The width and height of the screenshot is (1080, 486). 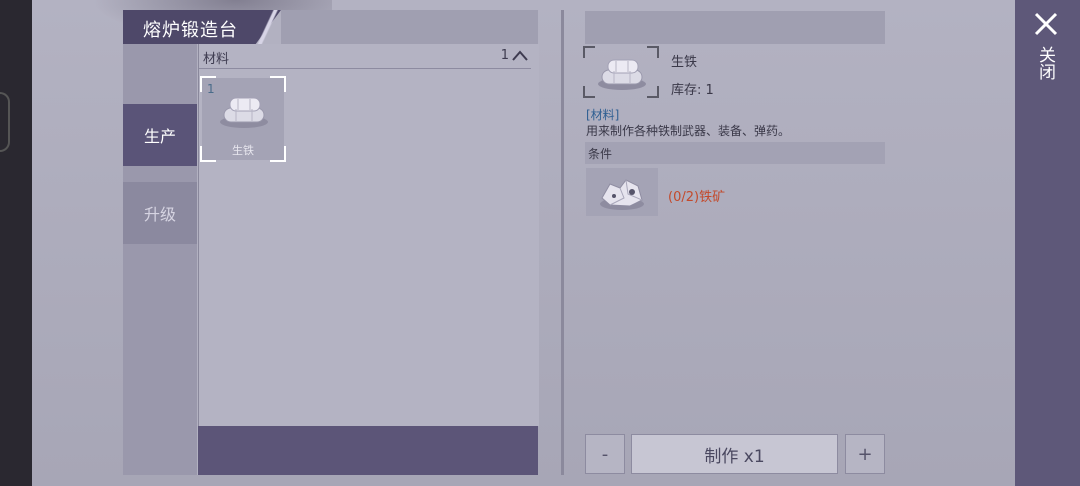 What do you see at coordinates (160, 135) in the screenshot?
I see `tab-production: 生产` at bounding box center [160, 135].